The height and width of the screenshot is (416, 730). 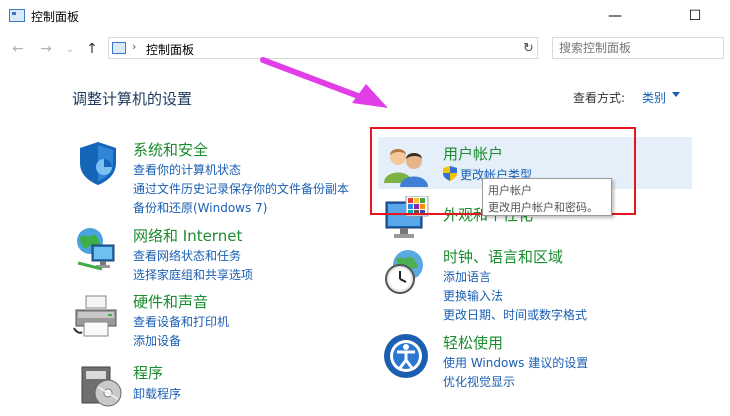 I want to click on tooltip: 用户帐户 更改用户帐户和密码。, so click(x=547, y=197).